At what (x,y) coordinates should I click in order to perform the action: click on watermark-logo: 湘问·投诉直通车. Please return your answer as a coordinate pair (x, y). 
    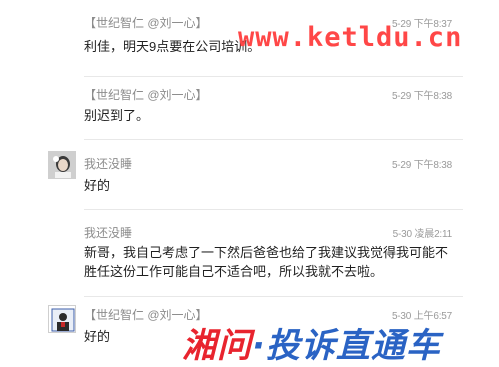
    Looking at the image, I should click on (311, 342).